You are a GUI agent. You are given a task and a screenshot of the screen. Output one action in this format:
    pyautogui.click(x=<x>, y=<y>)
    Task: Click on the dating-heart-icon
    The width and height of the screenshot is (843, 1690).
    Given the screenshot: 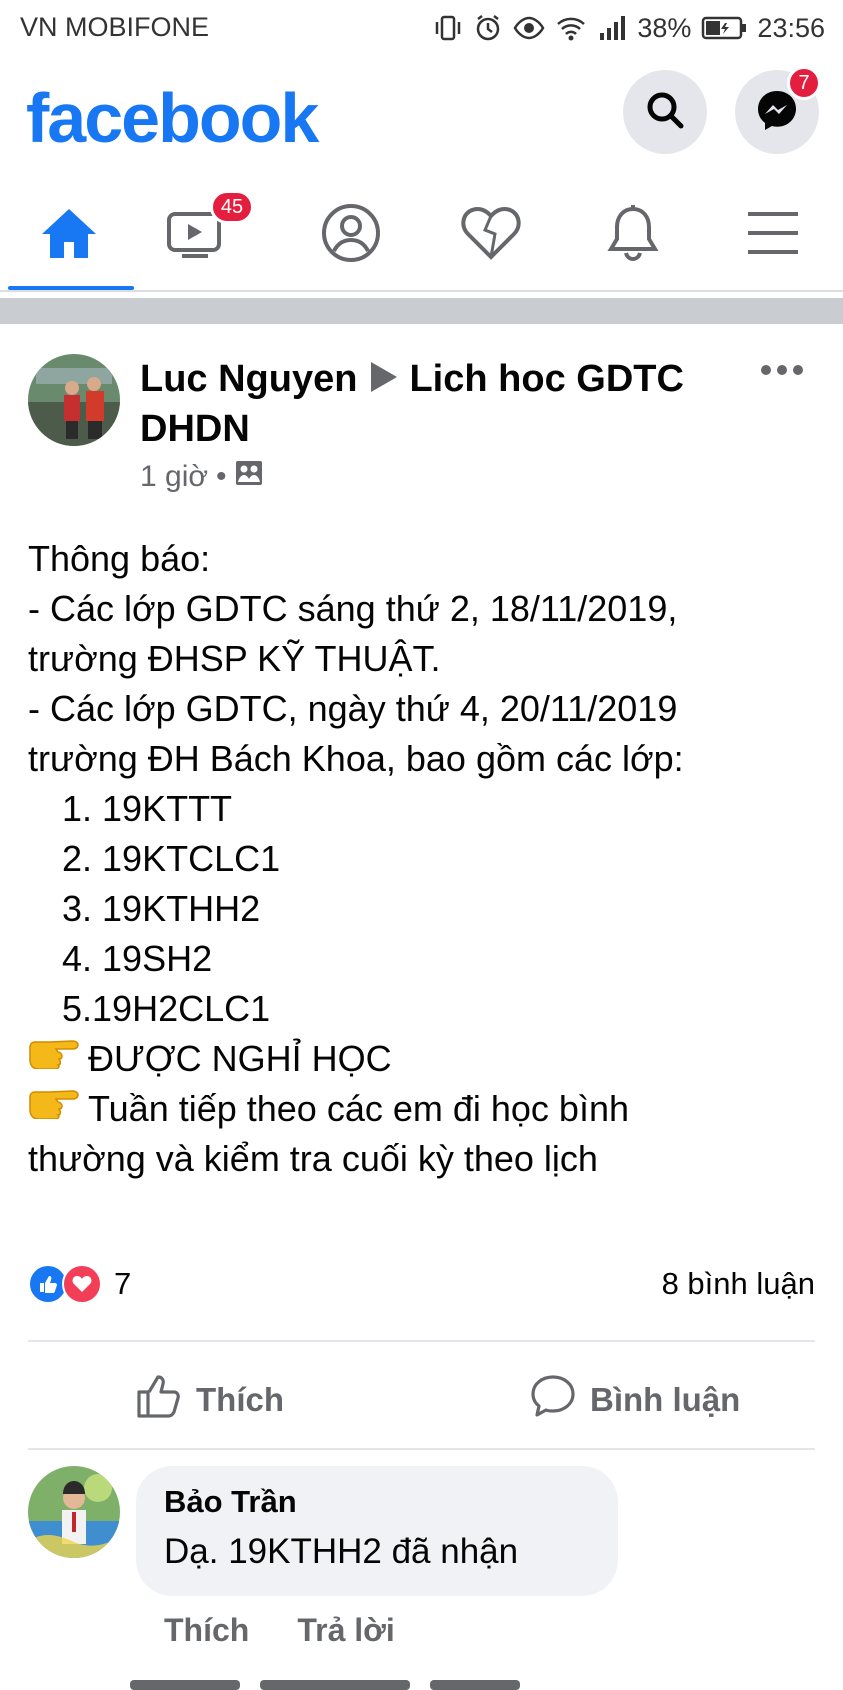 What is the action you would take?
    pyautogui.click(x=491, y=235)
    